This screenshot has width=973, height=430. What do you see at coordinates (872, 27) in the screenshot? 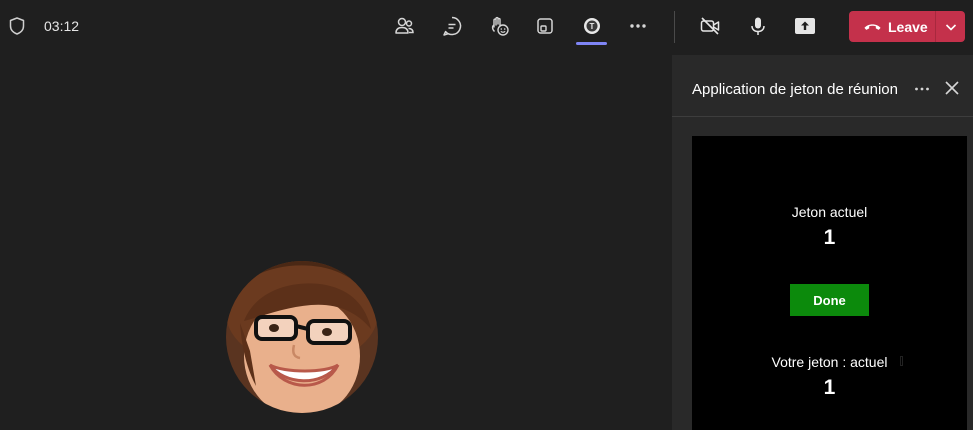
I see `phone-hangup-icon` at bounding box center [872, 27].